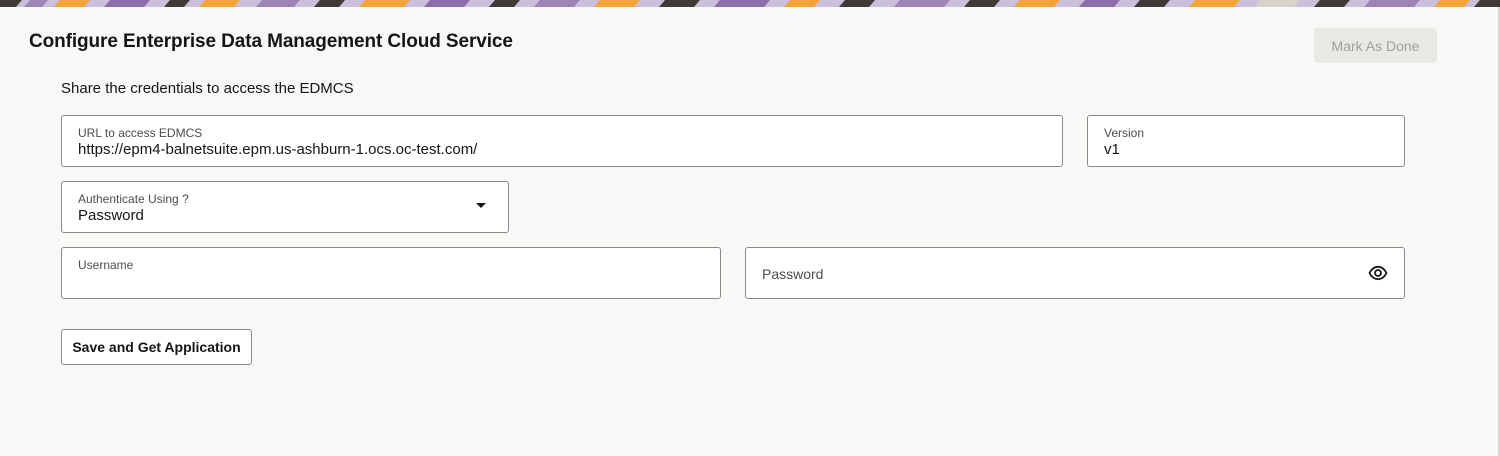  What do you see at coordinates (1112, 149) in the screenshot?
I see `version-field-value: v1` at bounding box center [1112, 149].